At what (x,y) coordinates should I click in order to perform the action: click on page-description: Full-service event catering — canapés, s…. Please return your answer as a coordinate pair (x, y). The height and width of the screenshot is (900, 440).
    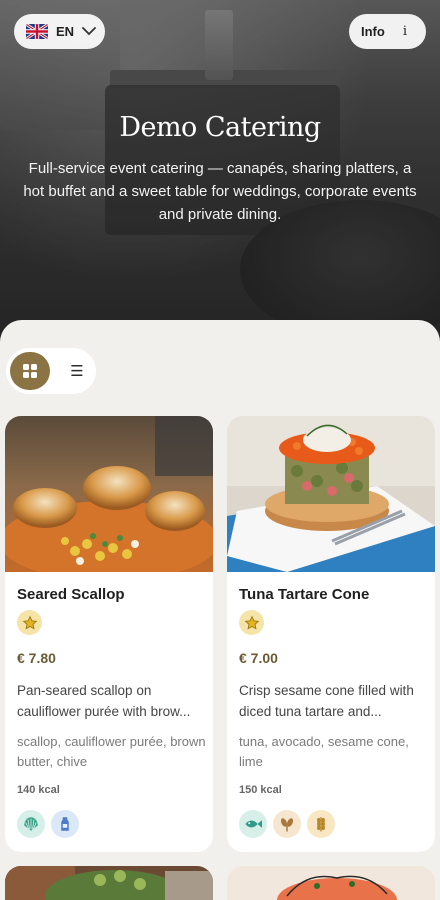
    Looking at the image, I should click on (220, 191).